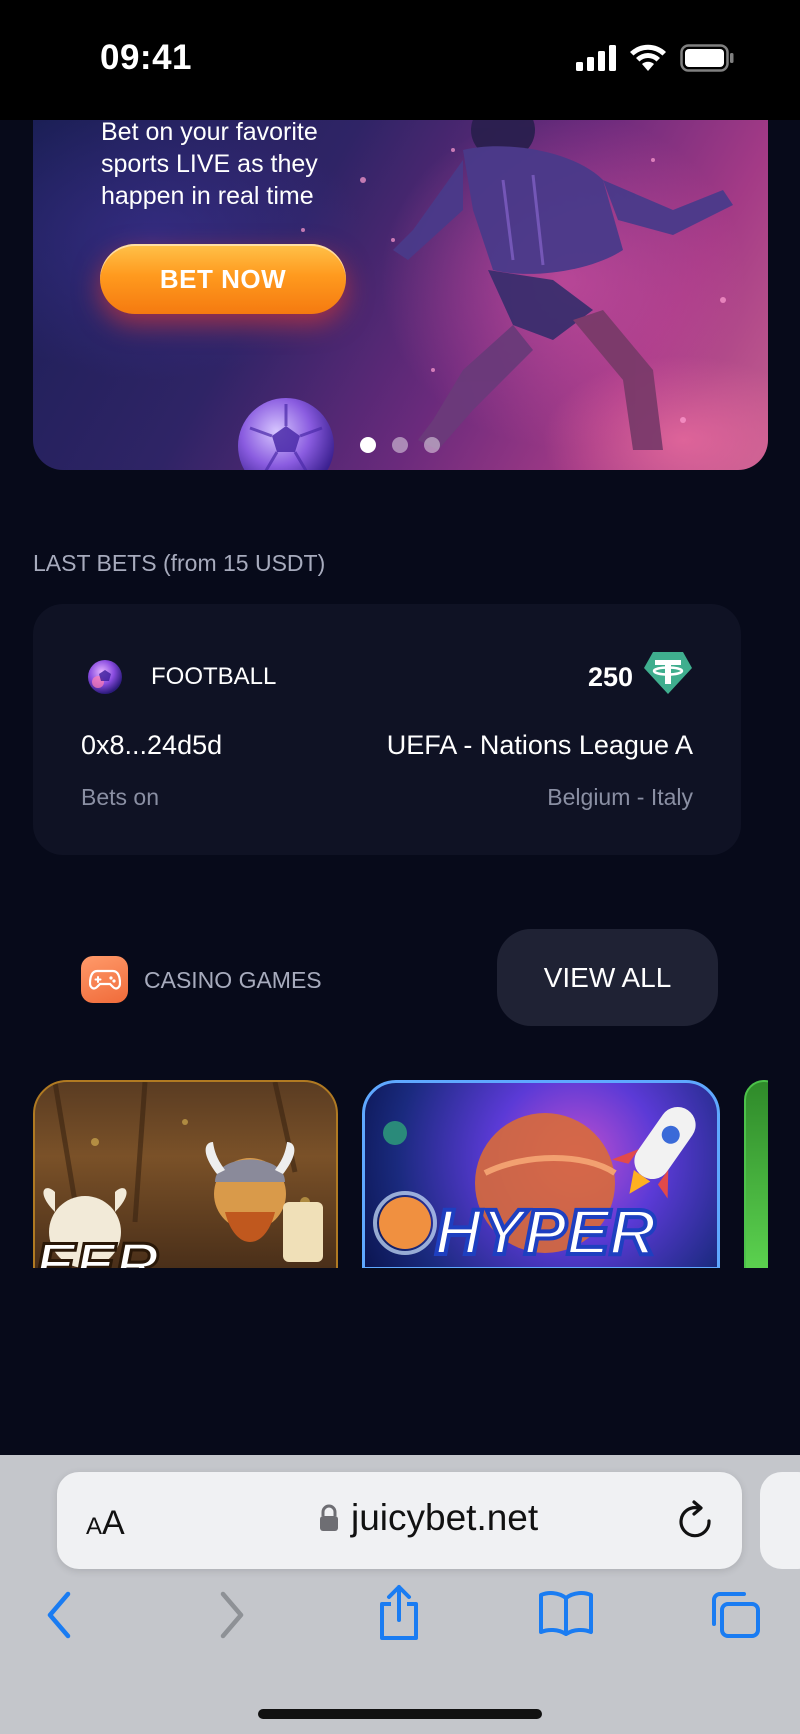 The height and width of the screenshot is (1734, 800). I want to click on football-icon, so click(105, 677).